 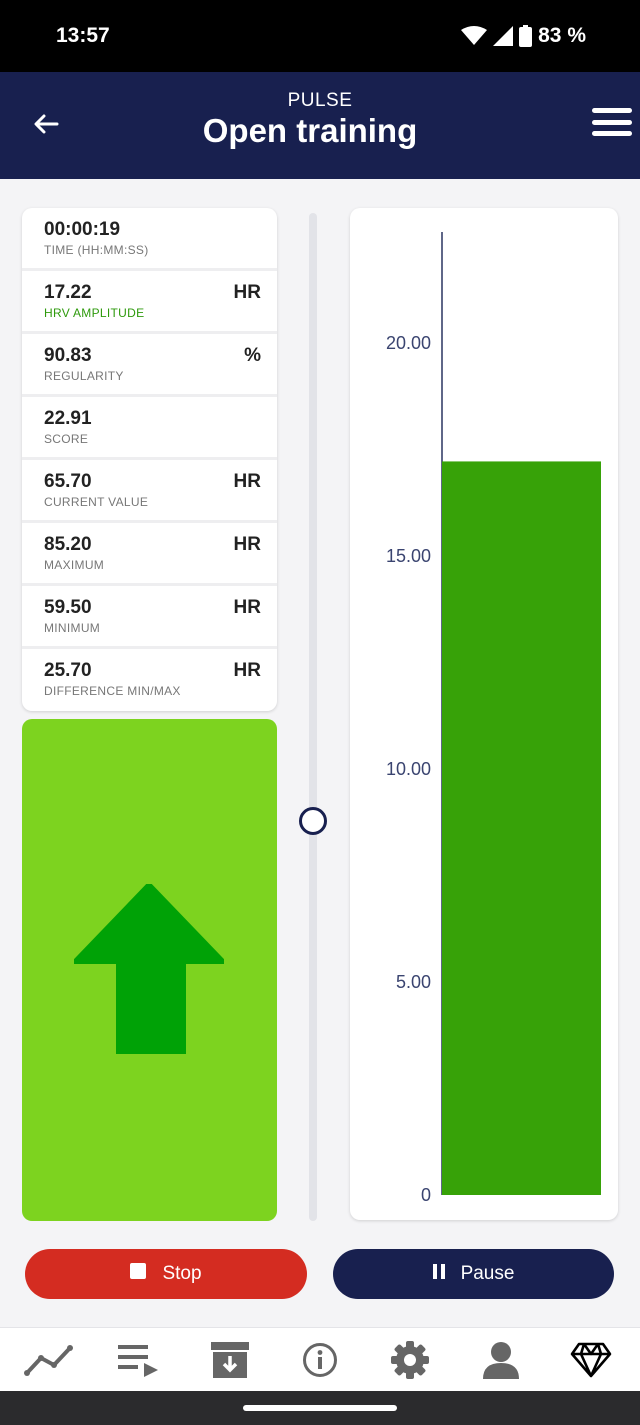 What do you see at coordinates (66, 439) in the screenshot?
I see `stat-label: SCORE` at bounding box center [66, 439].